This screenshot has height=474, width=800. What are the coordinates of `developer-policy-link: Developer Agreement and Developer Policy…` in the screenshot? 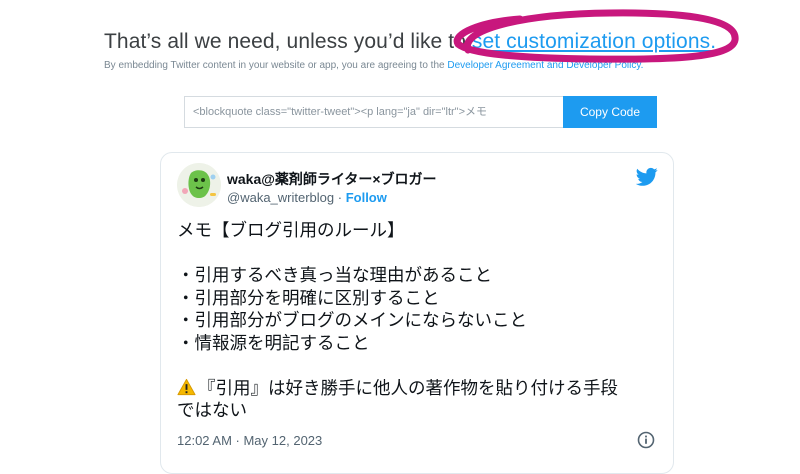 It's located at (545, 65).